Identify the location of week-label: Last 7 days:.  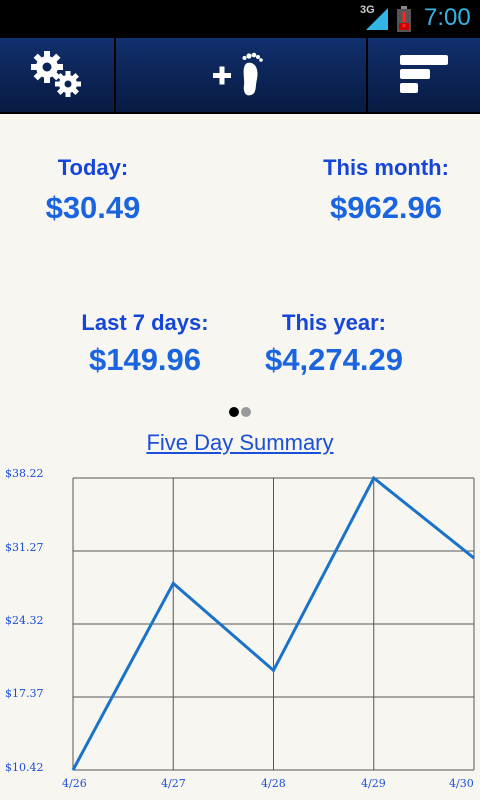
(145, 322).